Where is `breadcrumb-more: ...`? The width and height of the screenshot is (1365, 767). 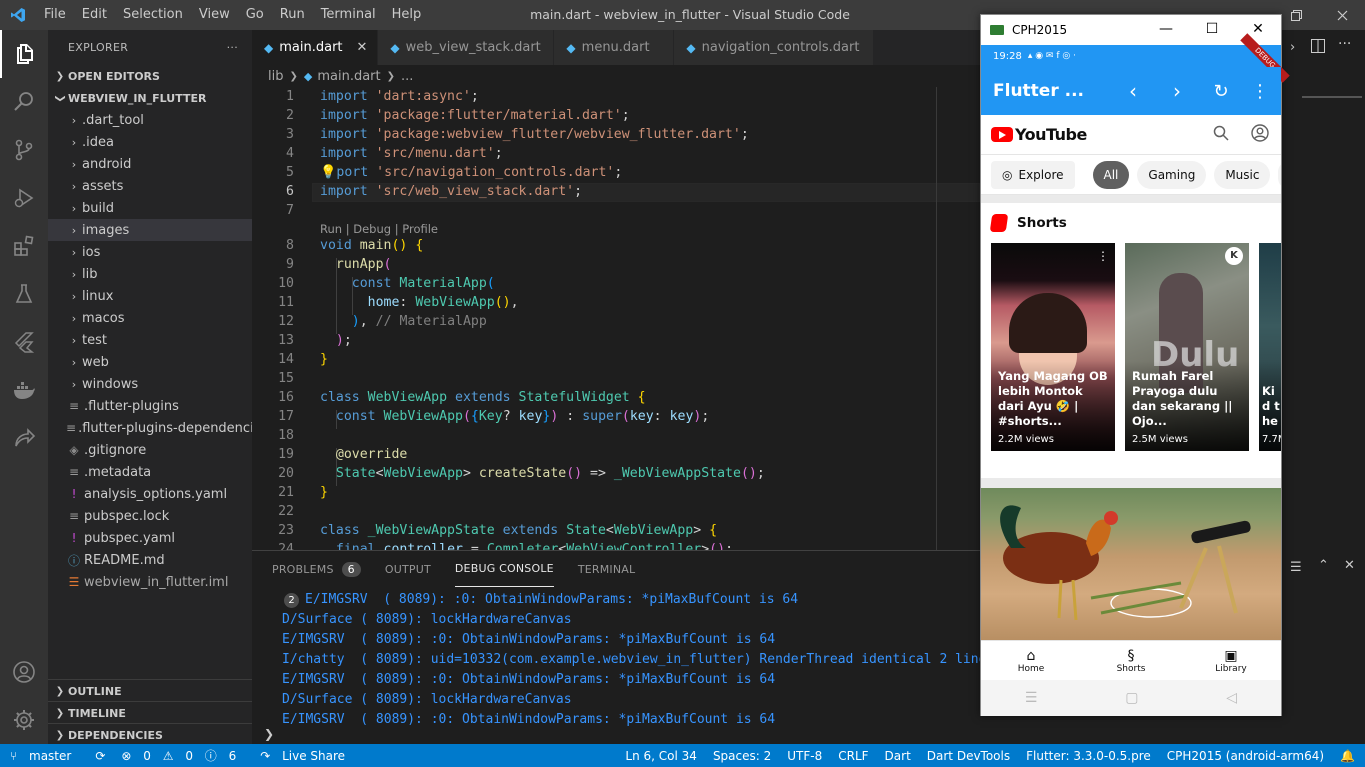 breadcrumb-more: ... is located at coordinates (407, 76).